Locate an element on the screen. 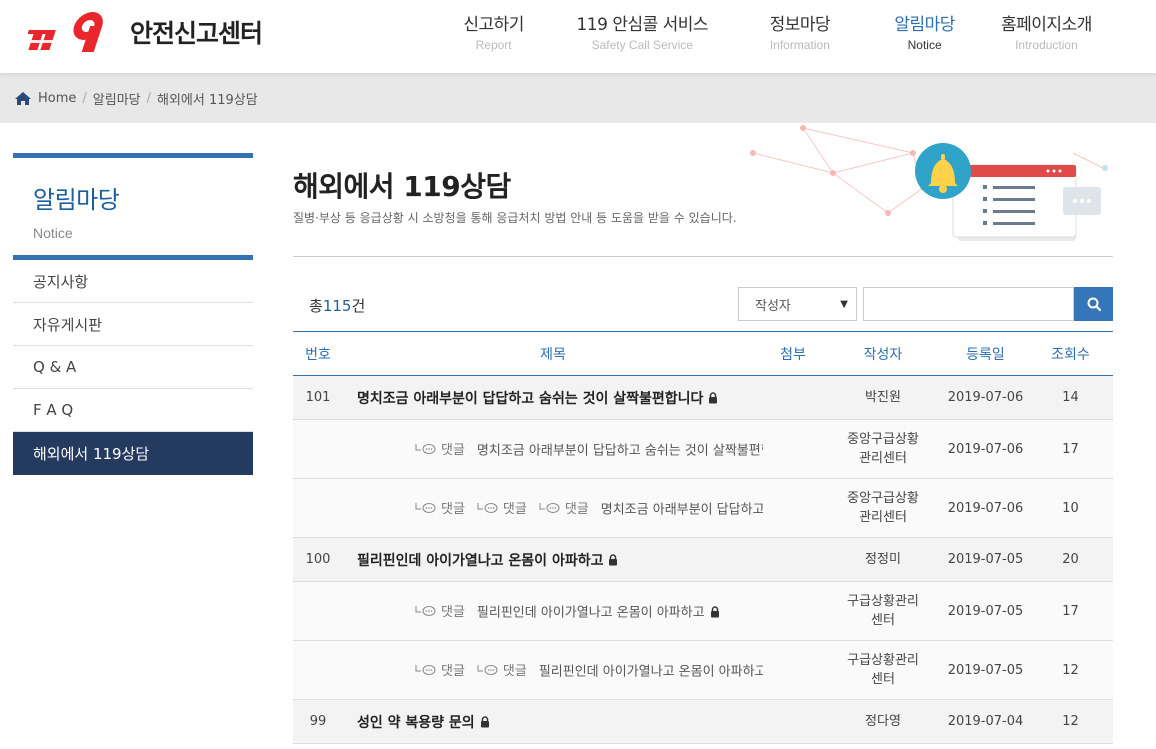 This screenshot has width=1156, height=749. row-subject: 댓글 필리핀인데 아이가열나고 온몸이 아파하고 is located at coordinates (553, 611).